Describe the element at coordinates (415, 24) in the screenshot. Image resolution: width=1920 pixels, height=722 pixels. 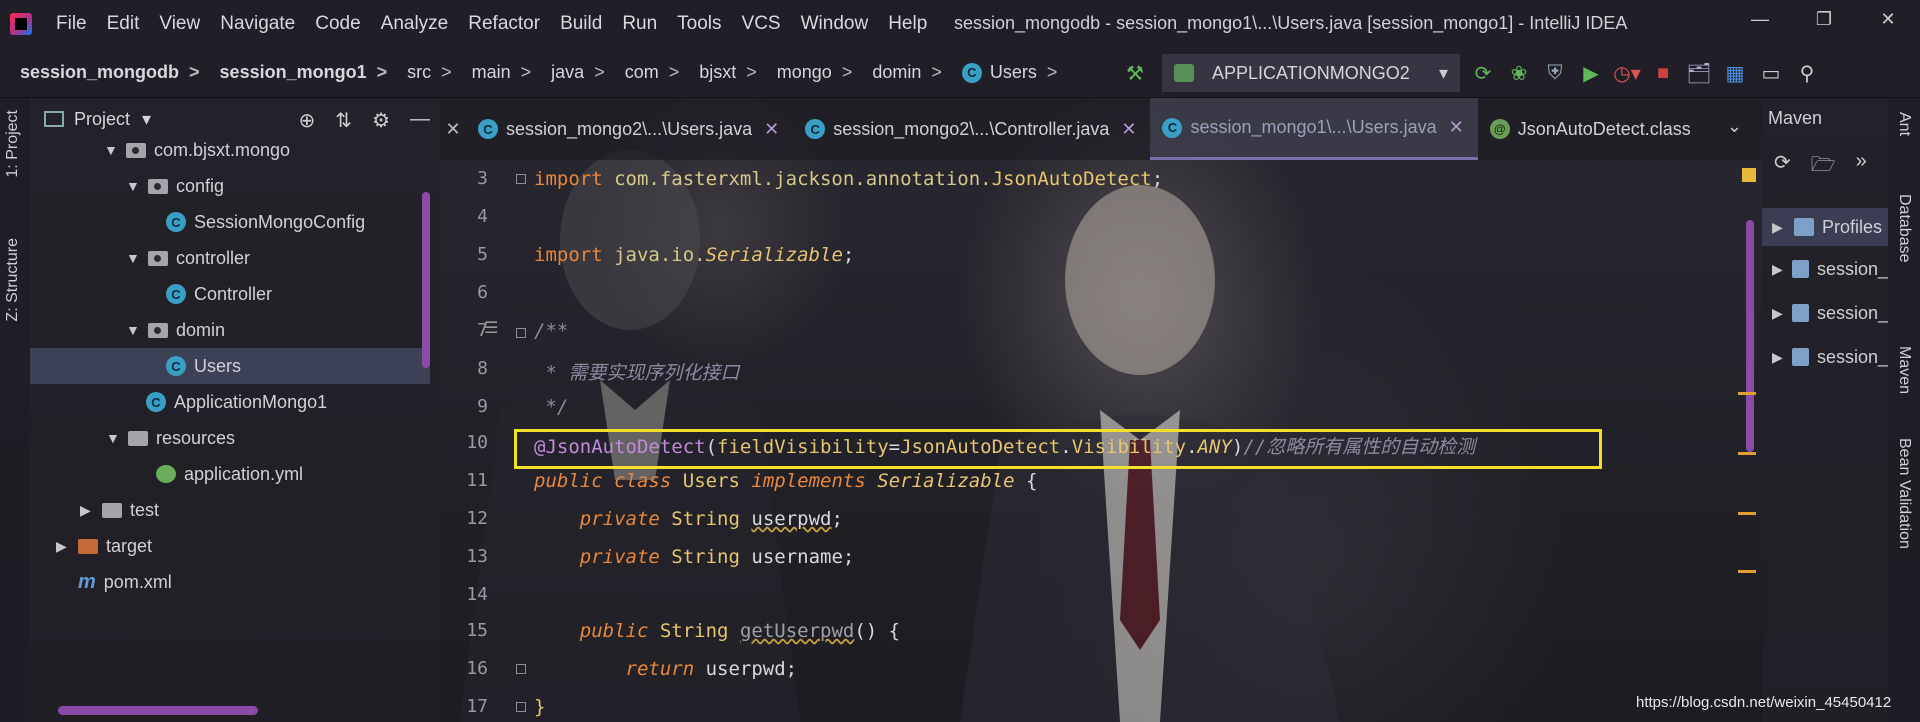
I see `menu-analyze: Analyze` at that location.